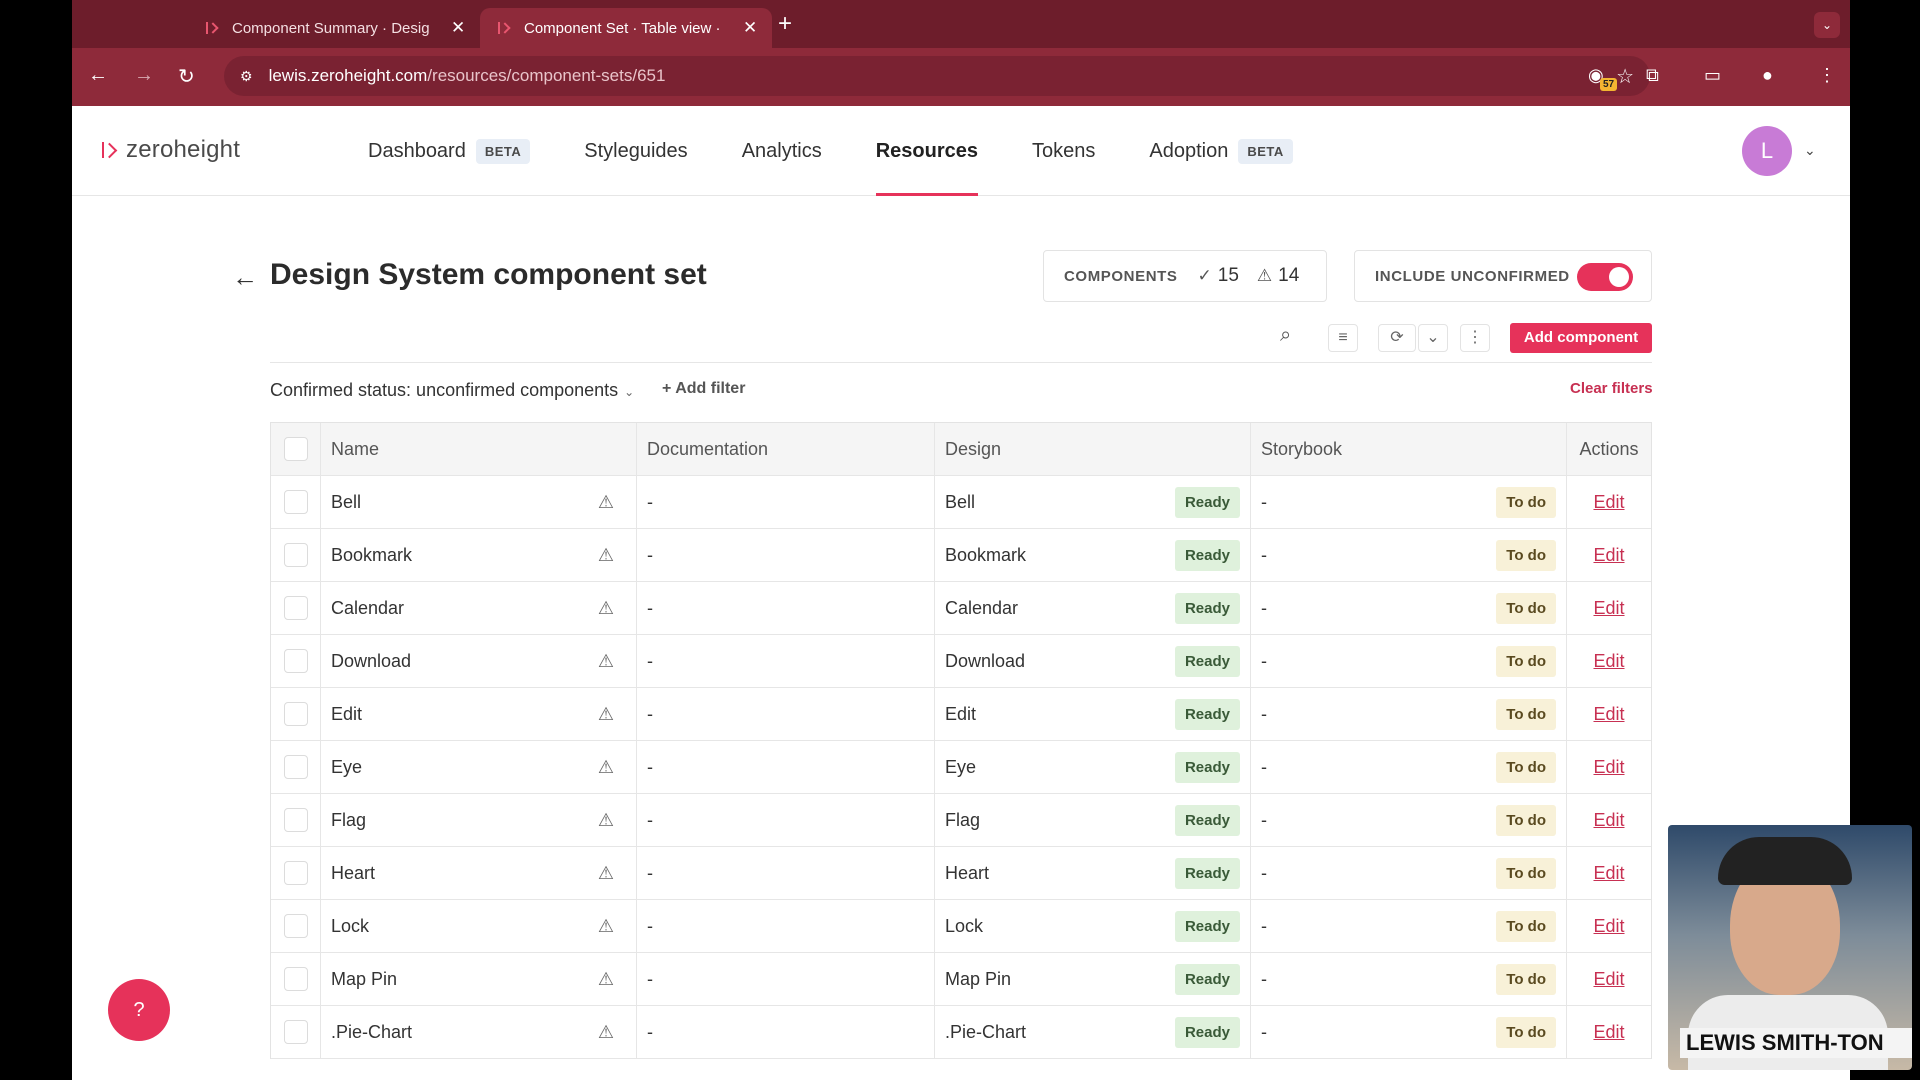 The image size is (1920, 1080). What do you see at coordinates (367, 608) in the screenshot?
I see `component-name: Calendar` at bounding box center [367, 608].